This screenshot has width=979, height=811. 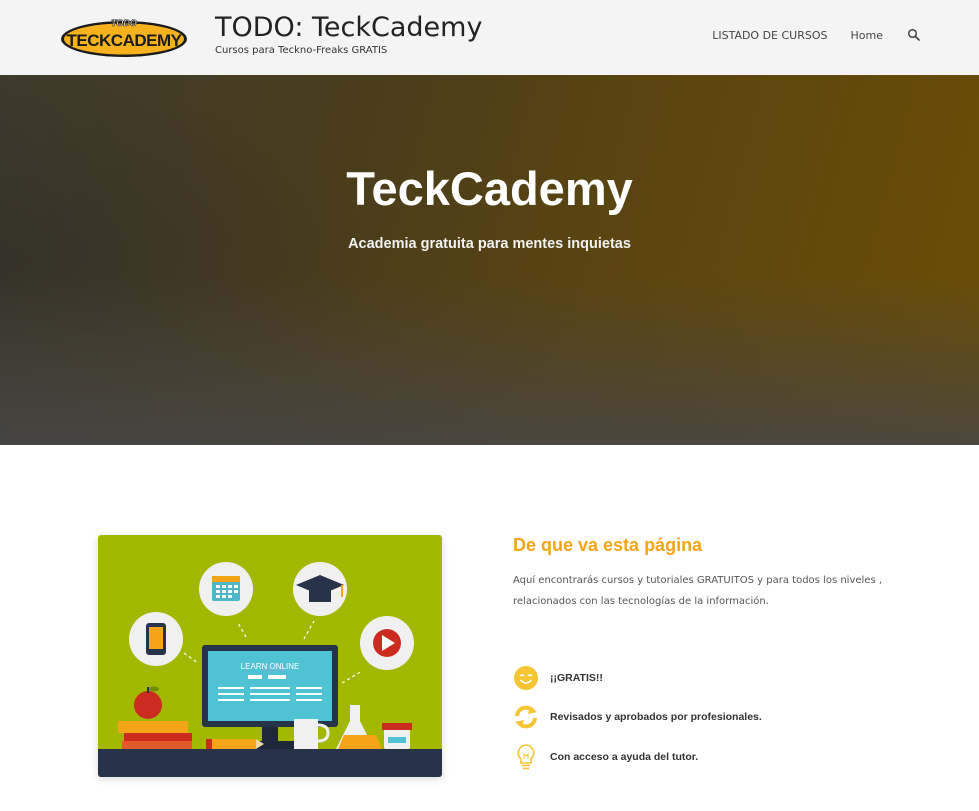 What do you see at coordinates (124, 23) in the screenshot?
I see `svg-text: TODO` at bounding box center [124, 23].